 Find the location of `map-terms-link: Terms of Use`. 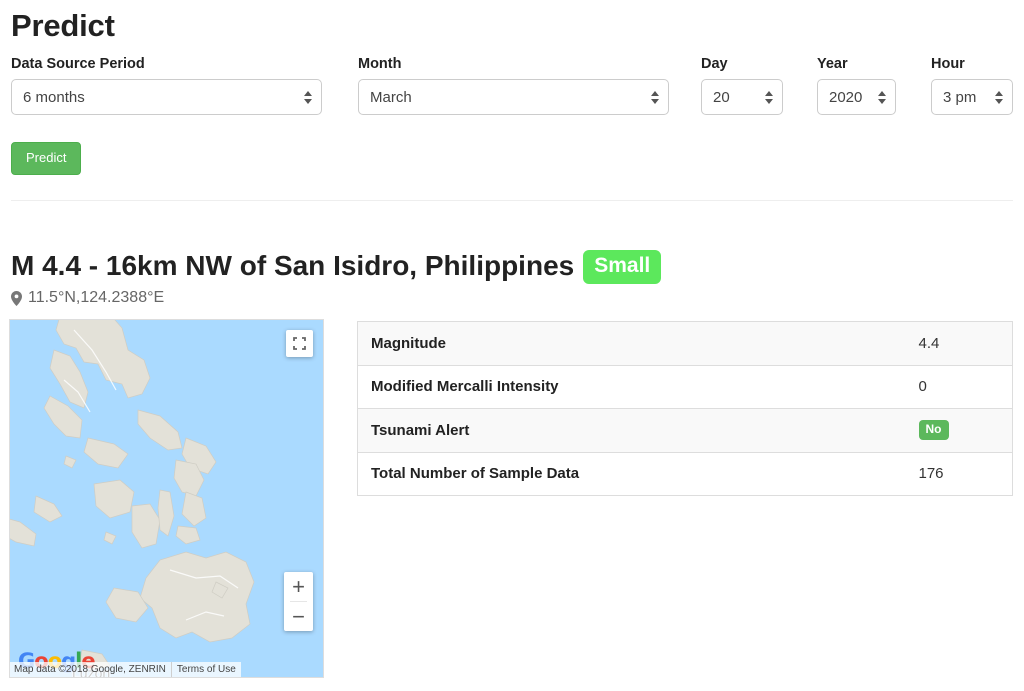

map-terms-link: Terms of Use is located at coordinates (205, 669).